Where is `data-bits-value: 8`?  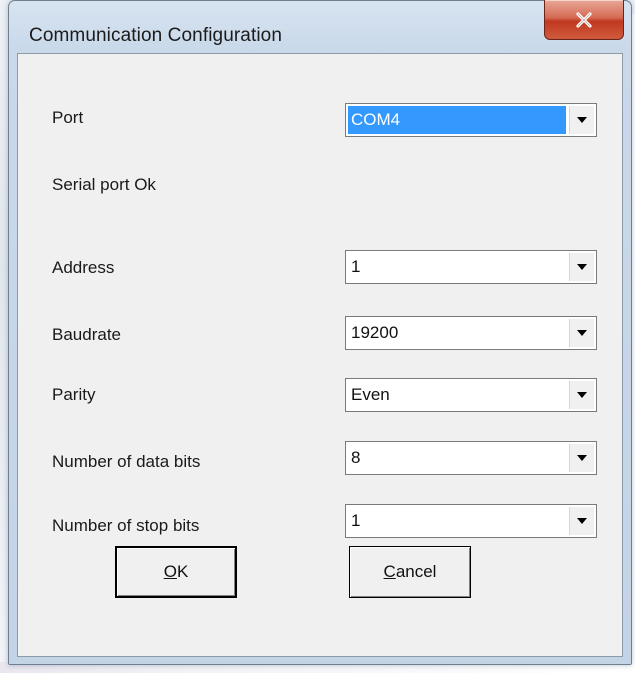
data-bits-value: 8 is located at coordinates (356, 457).